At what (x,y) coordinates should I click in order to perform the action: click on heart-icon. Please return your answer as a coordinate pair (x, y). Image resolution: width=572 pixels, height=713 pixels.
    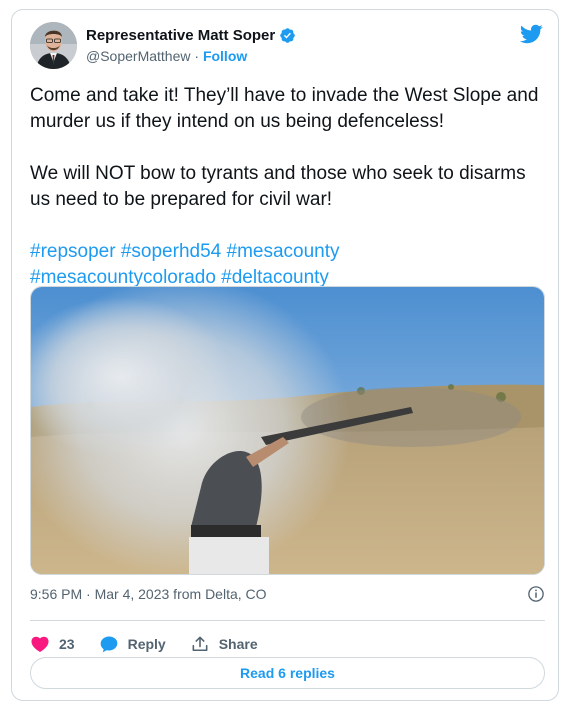
    Looking at the image, I should click on (40, 644).